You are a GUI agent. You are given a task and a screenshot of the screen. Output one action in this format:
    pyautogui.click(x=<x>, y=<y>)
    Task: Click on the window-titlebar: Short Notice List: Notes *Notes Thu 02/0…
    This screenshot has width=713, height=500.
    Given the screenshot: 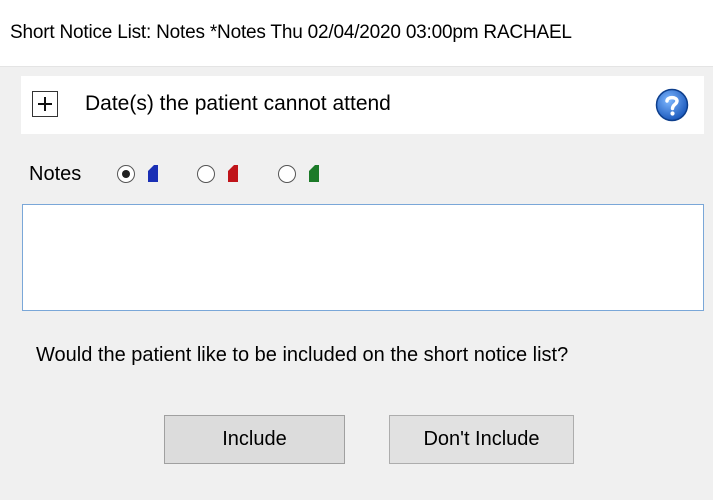 What is the action you would take?
    pyautogui.click(x=356, y=33)
    